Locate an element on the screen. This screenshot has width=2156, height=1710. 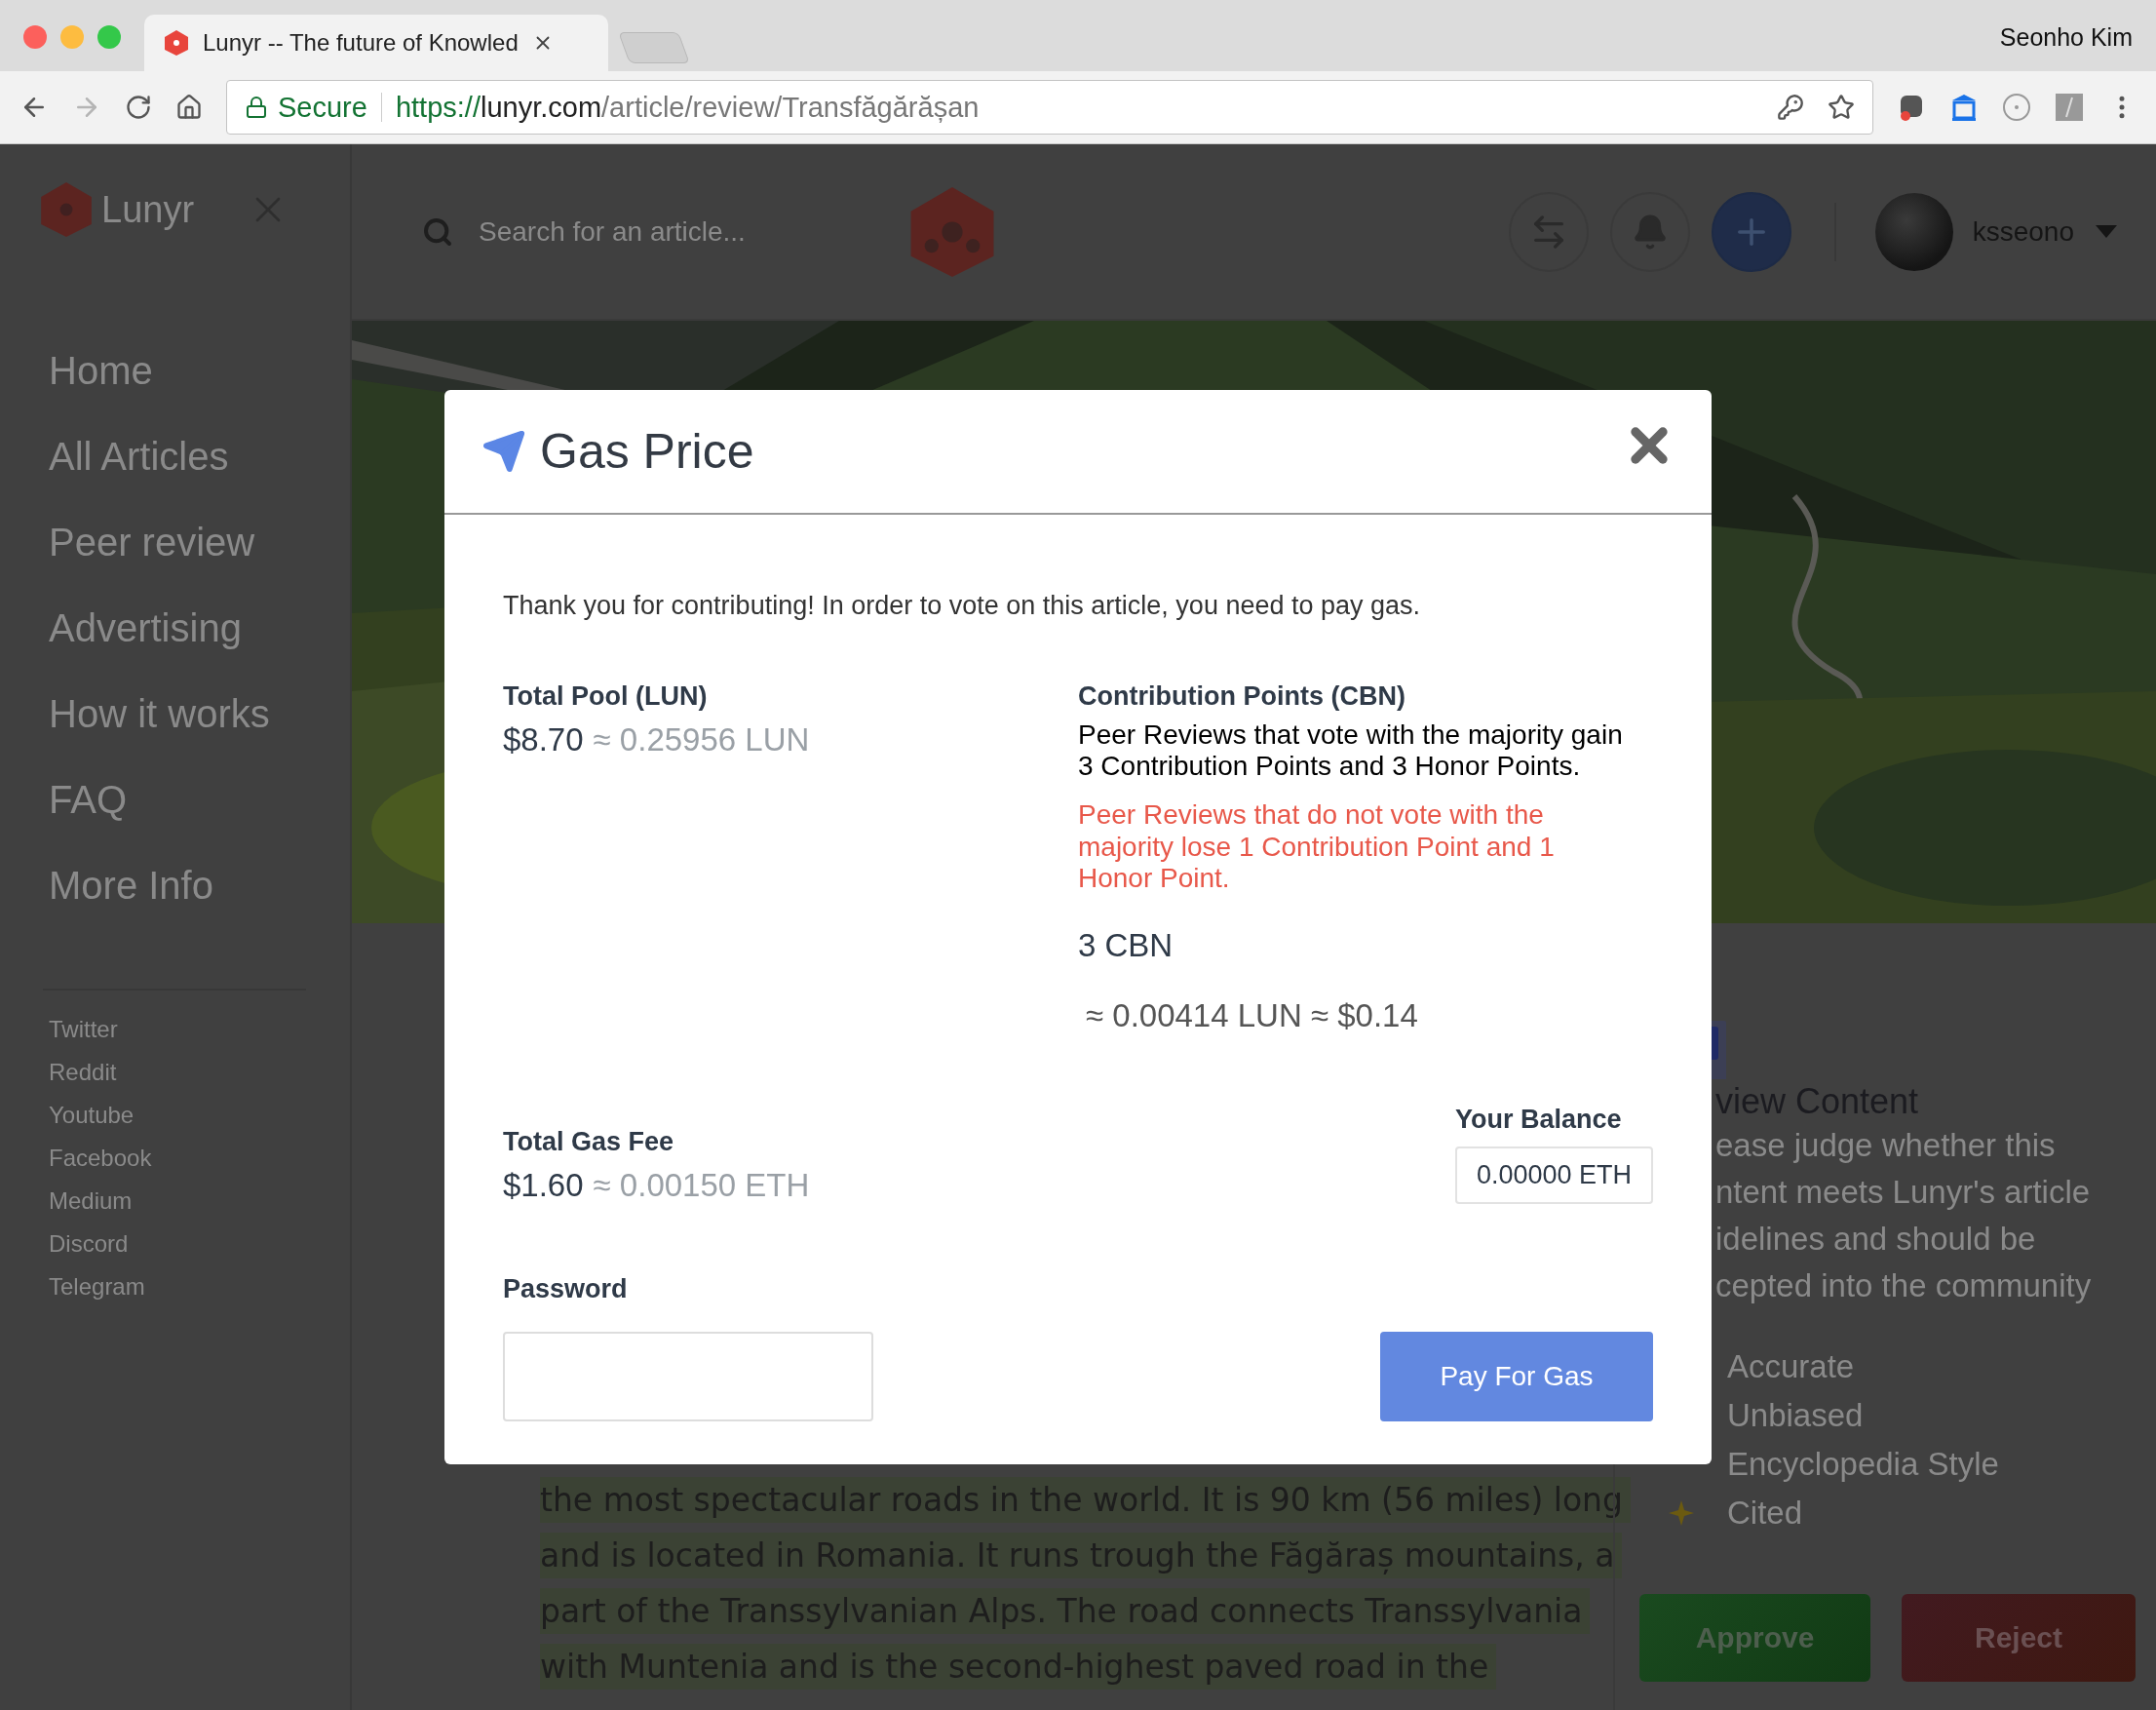
address-bar: Secure https://lunyr.com/article/review/Transfăgărășan is located at coordinates (1049, 107).